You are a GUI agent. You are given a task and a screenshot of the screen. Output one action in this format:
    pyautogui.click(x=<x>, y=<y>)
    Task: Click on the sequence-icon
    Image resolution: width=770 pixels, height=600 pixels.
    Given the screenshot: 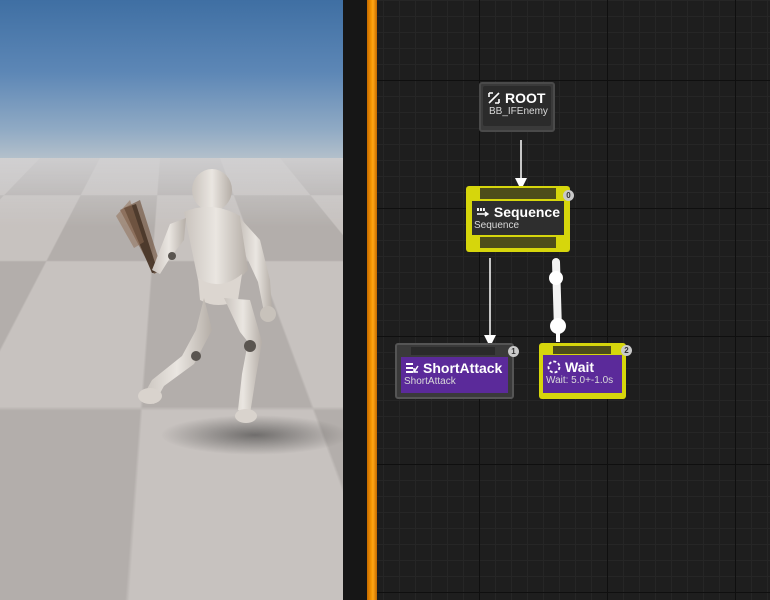 What is the action you would take?
    pyautogui.click(x=483, y=212)
    